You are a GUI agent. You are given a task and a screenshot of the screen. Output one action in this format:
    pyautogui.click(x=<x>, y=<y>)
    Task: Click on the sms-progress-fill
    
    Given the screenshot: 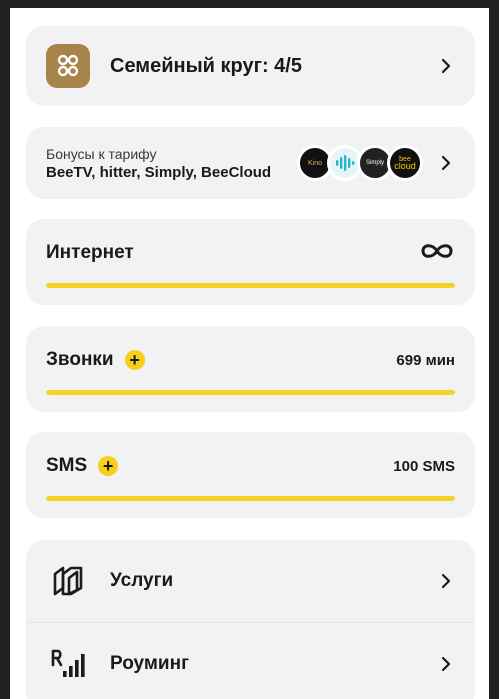 What is the action you would take?
    pyautogui.click(x=250, y=498)
    